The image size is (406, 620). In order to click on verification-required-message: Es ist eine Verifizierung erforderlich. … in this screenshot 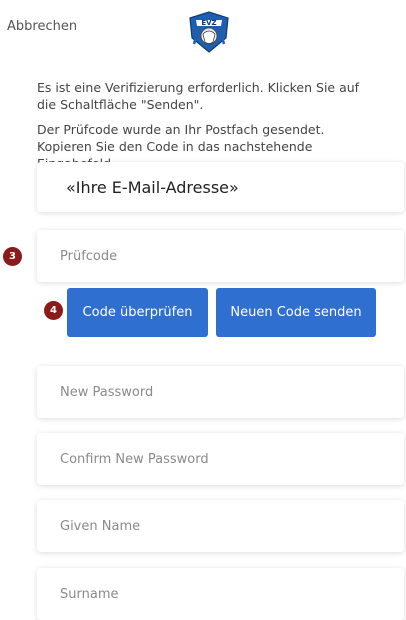, I will do `click(198, 96)`.